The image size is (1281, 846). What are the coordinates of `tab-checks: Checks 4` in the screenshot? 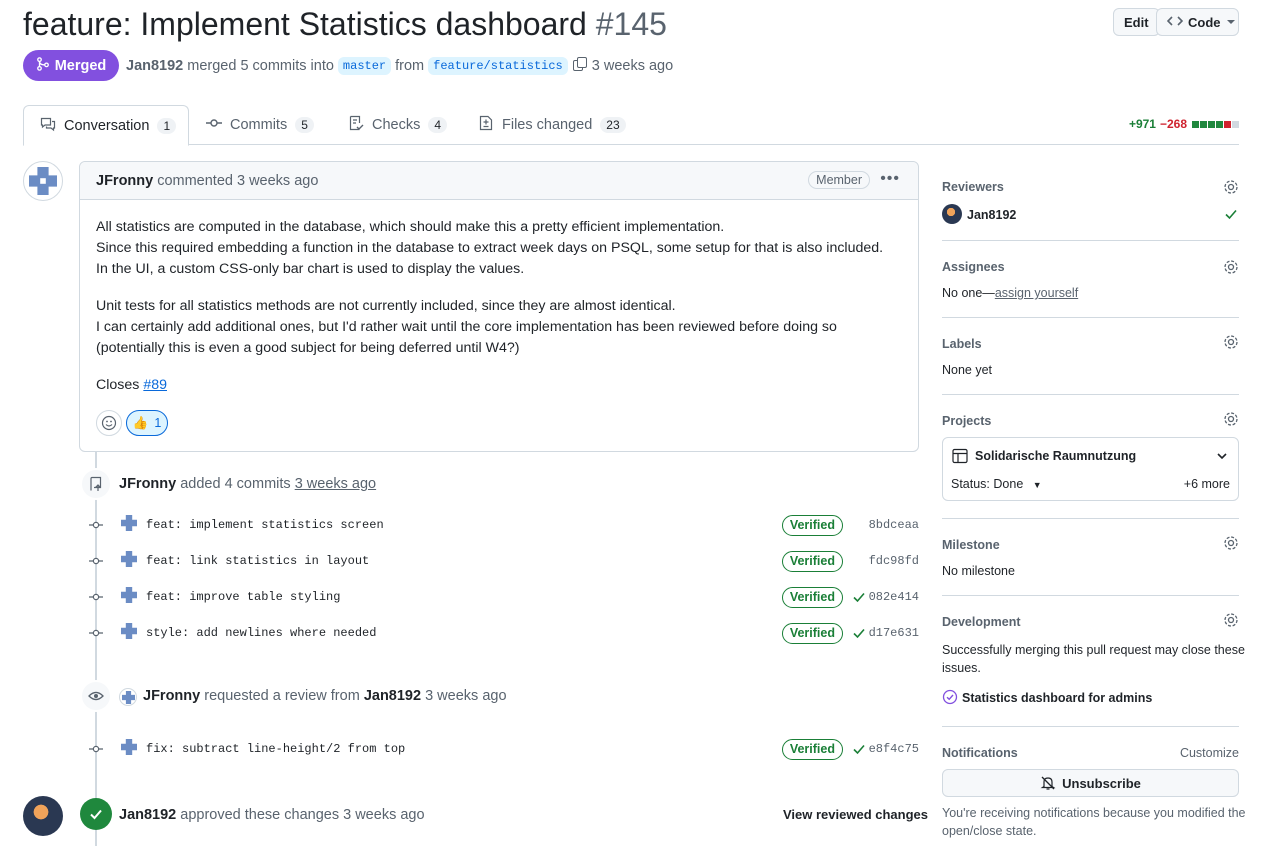 It's located at (397, 125).